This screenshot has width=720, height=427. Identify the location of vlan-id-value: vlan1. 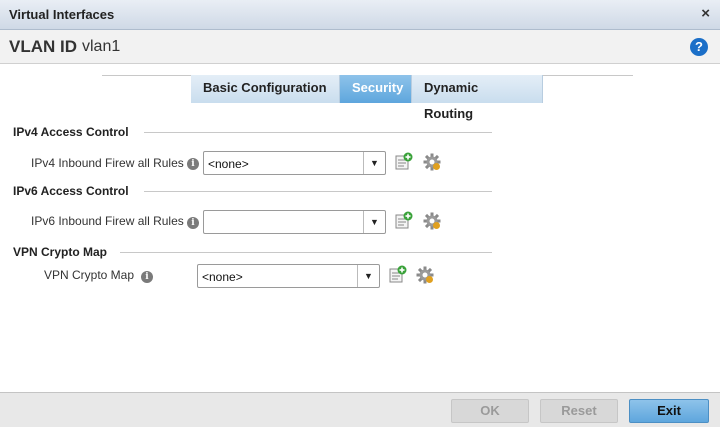
(101, 46).